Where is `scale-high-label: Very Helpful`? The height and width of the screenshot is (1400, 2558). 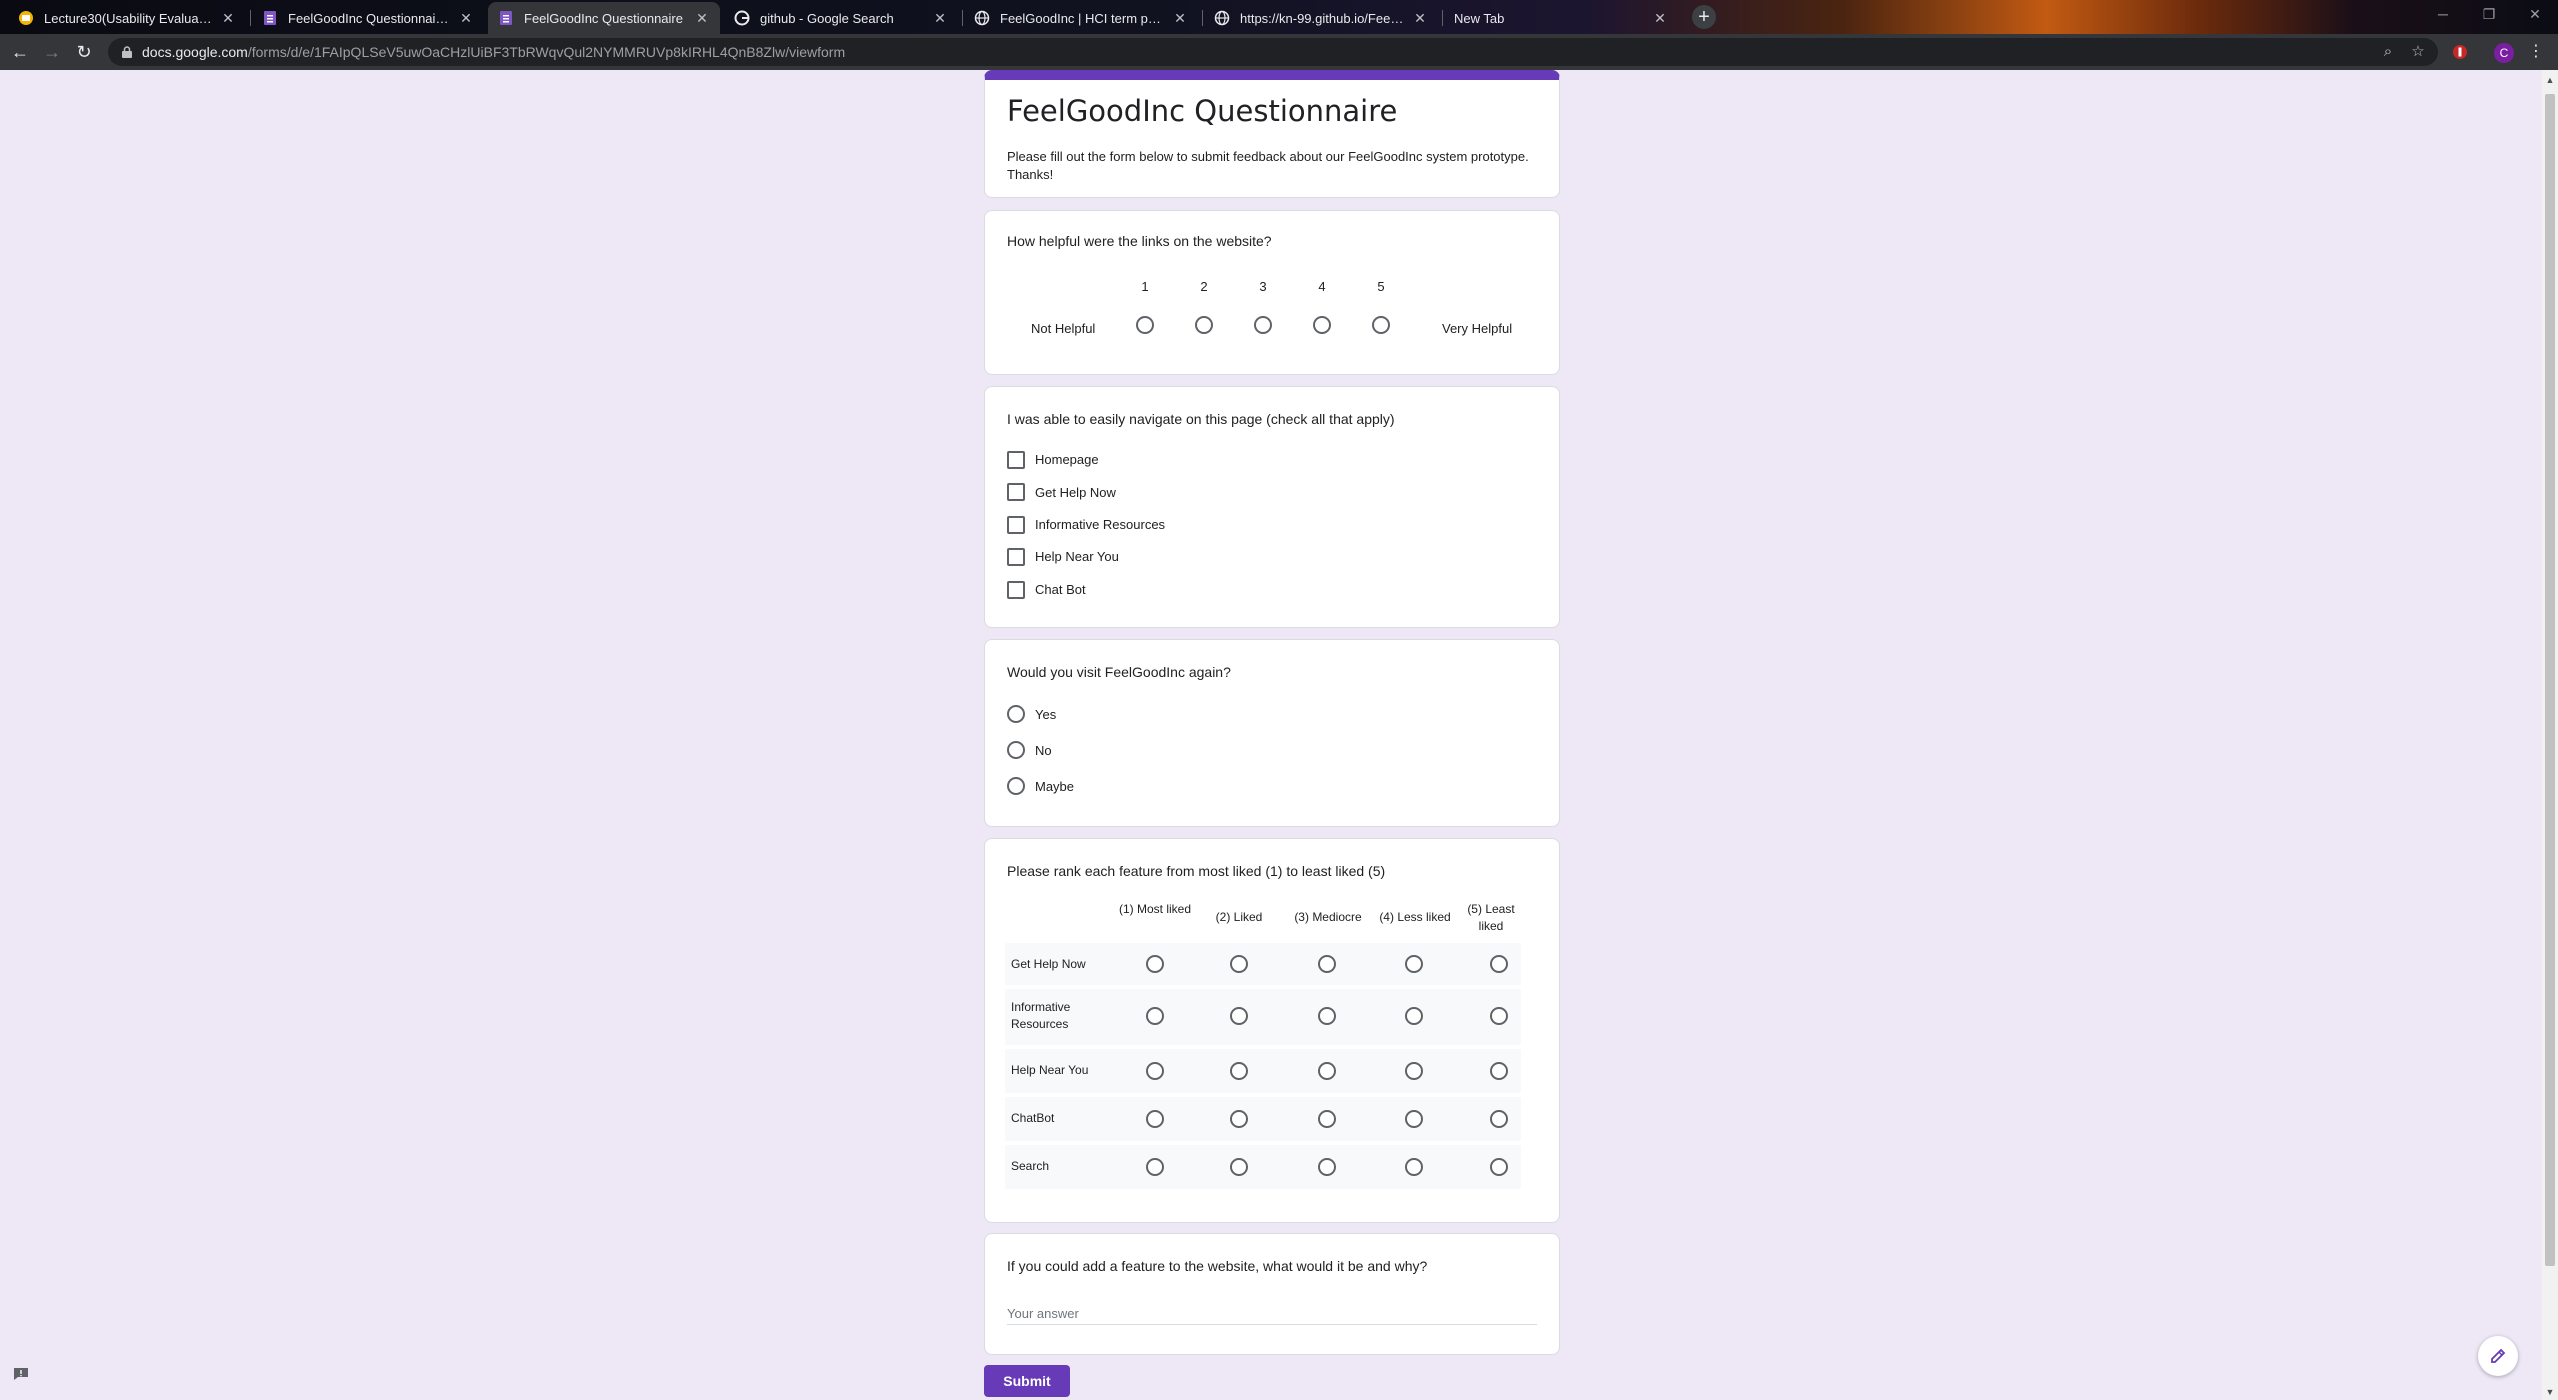 scale-high-label: Very Helpful is located at coordinates (1477, 328).